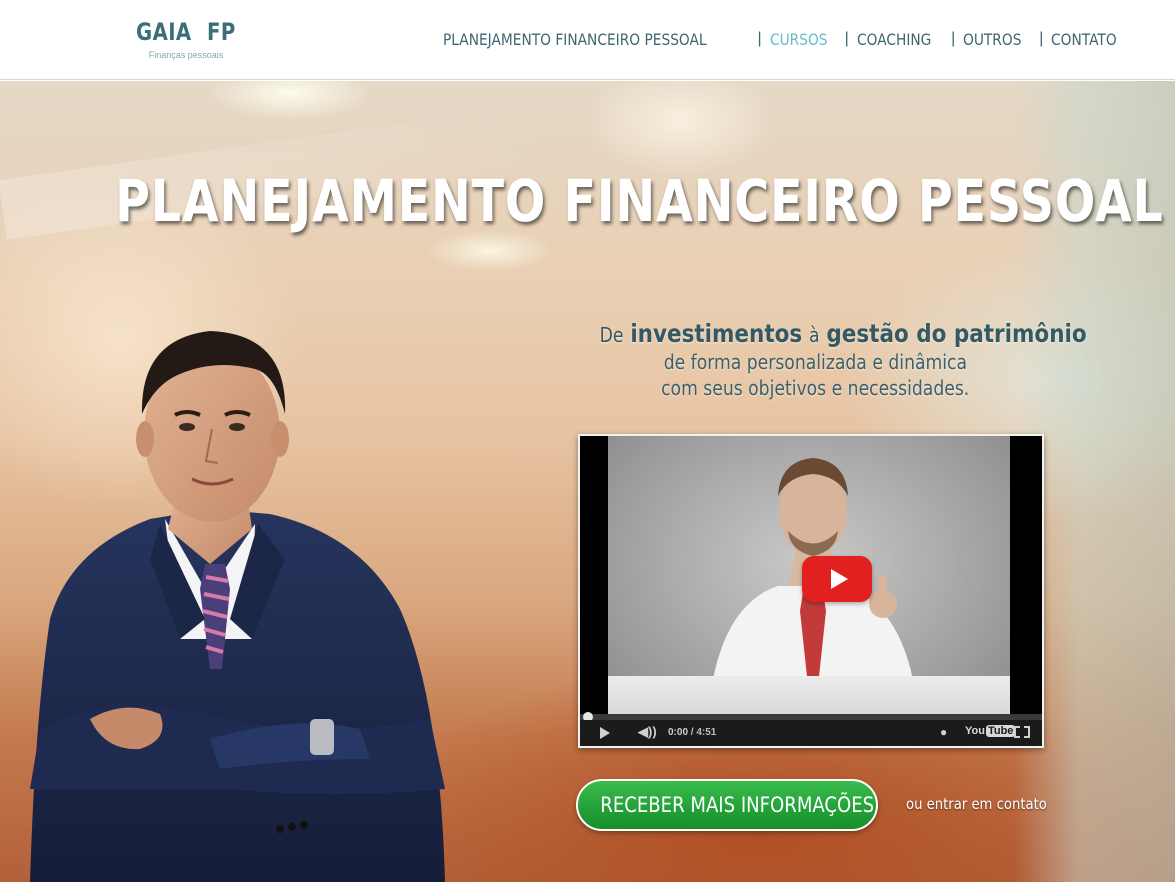 The image size is (1175, 882). I want to click on fullscreen-icon, so click(1022, 732).